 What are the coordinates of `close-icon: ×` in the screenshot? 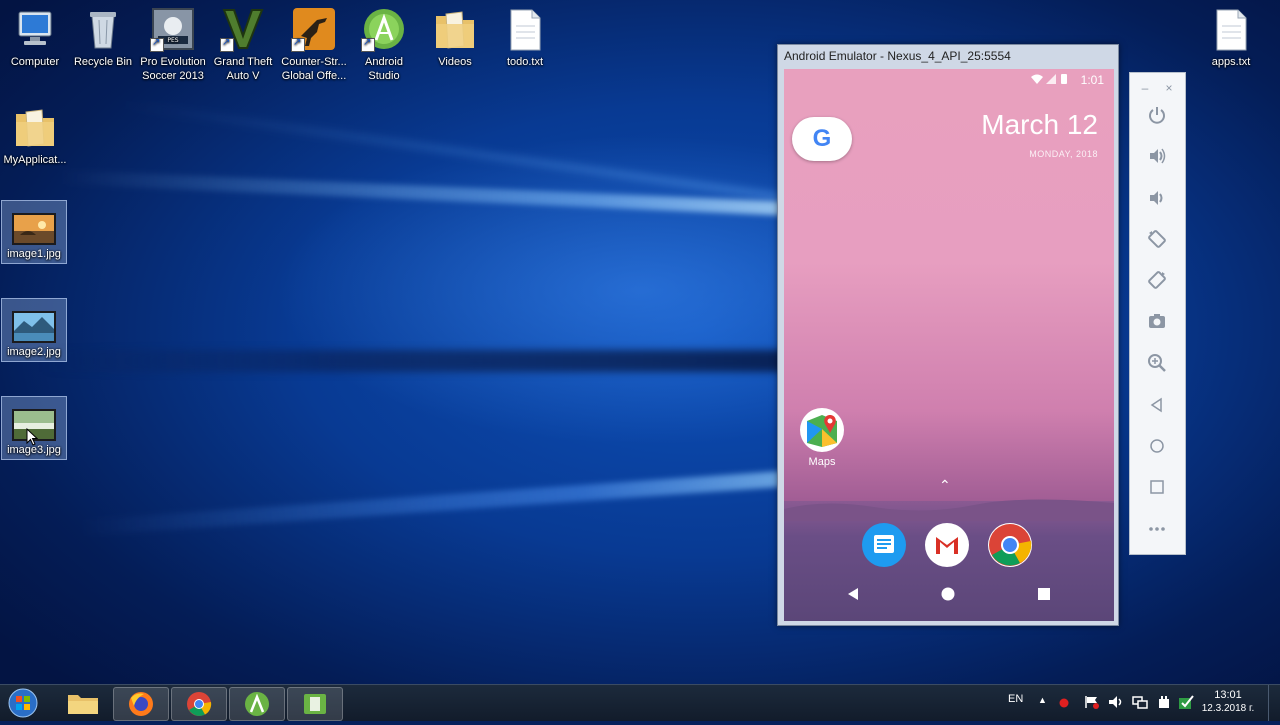 It's located at (1169, 88).